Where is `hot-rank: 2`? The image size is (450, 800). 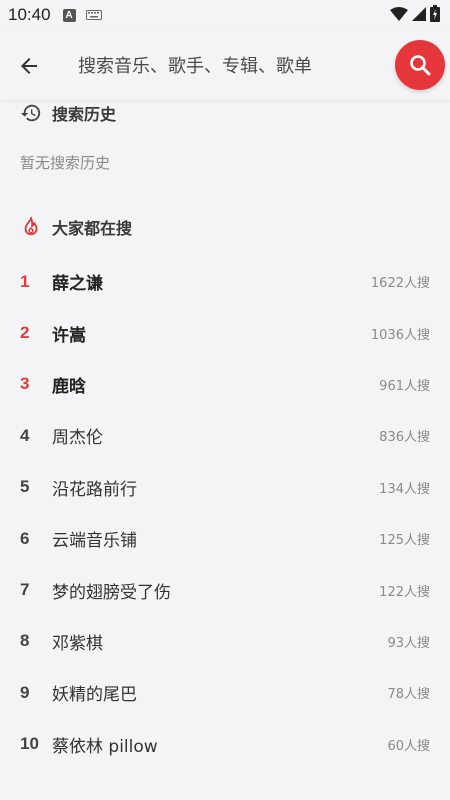 hot-rank: 2 is located at coordinates (25, 333).